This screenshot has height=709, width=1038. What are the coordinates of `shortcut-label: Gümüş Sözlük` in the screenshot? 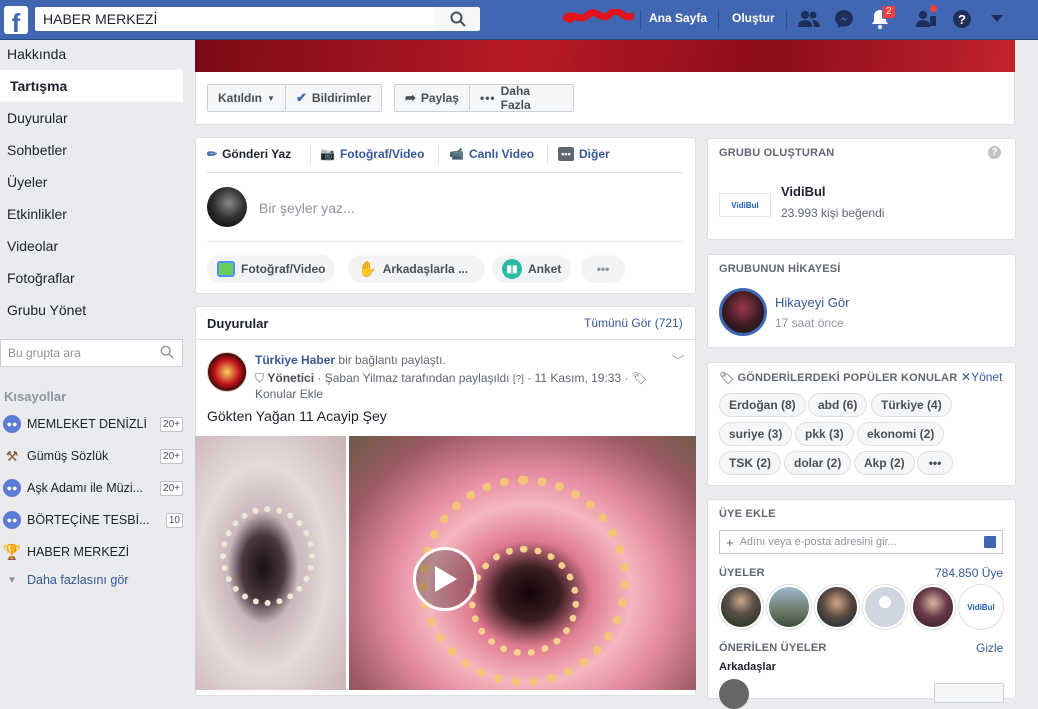 It's located at (68, 456).